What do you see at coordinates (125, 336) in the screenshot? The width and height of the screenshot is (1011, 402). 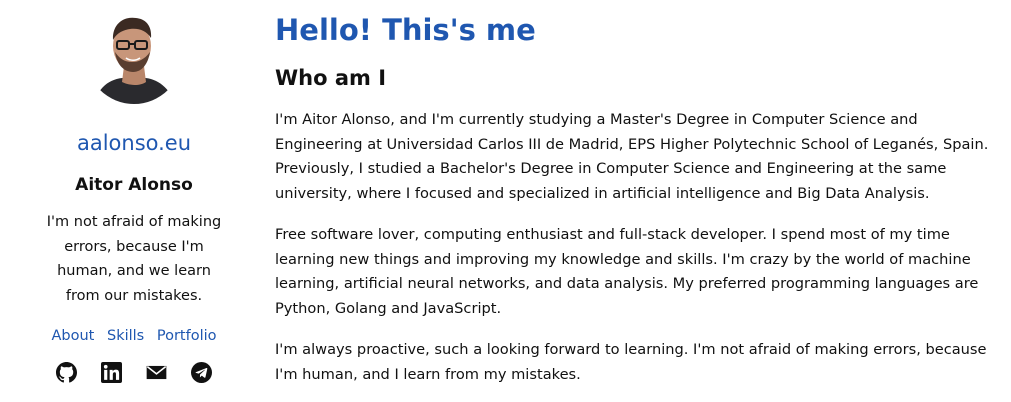 I see `nav-link-skills: Skills` at bounding box center [125, 336].